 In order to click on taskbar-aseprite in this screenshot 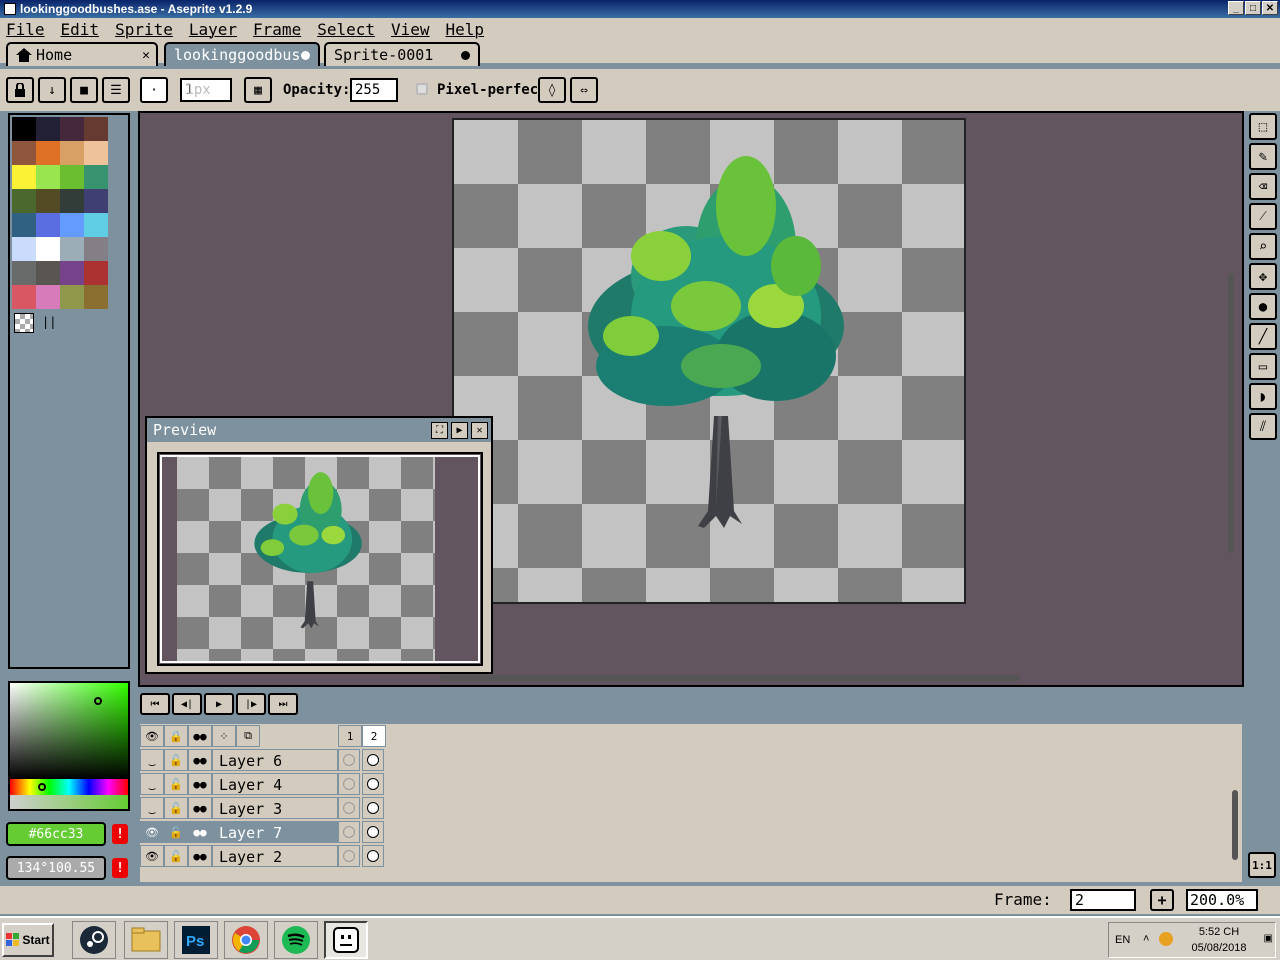, I will do `click(346, 940)`.